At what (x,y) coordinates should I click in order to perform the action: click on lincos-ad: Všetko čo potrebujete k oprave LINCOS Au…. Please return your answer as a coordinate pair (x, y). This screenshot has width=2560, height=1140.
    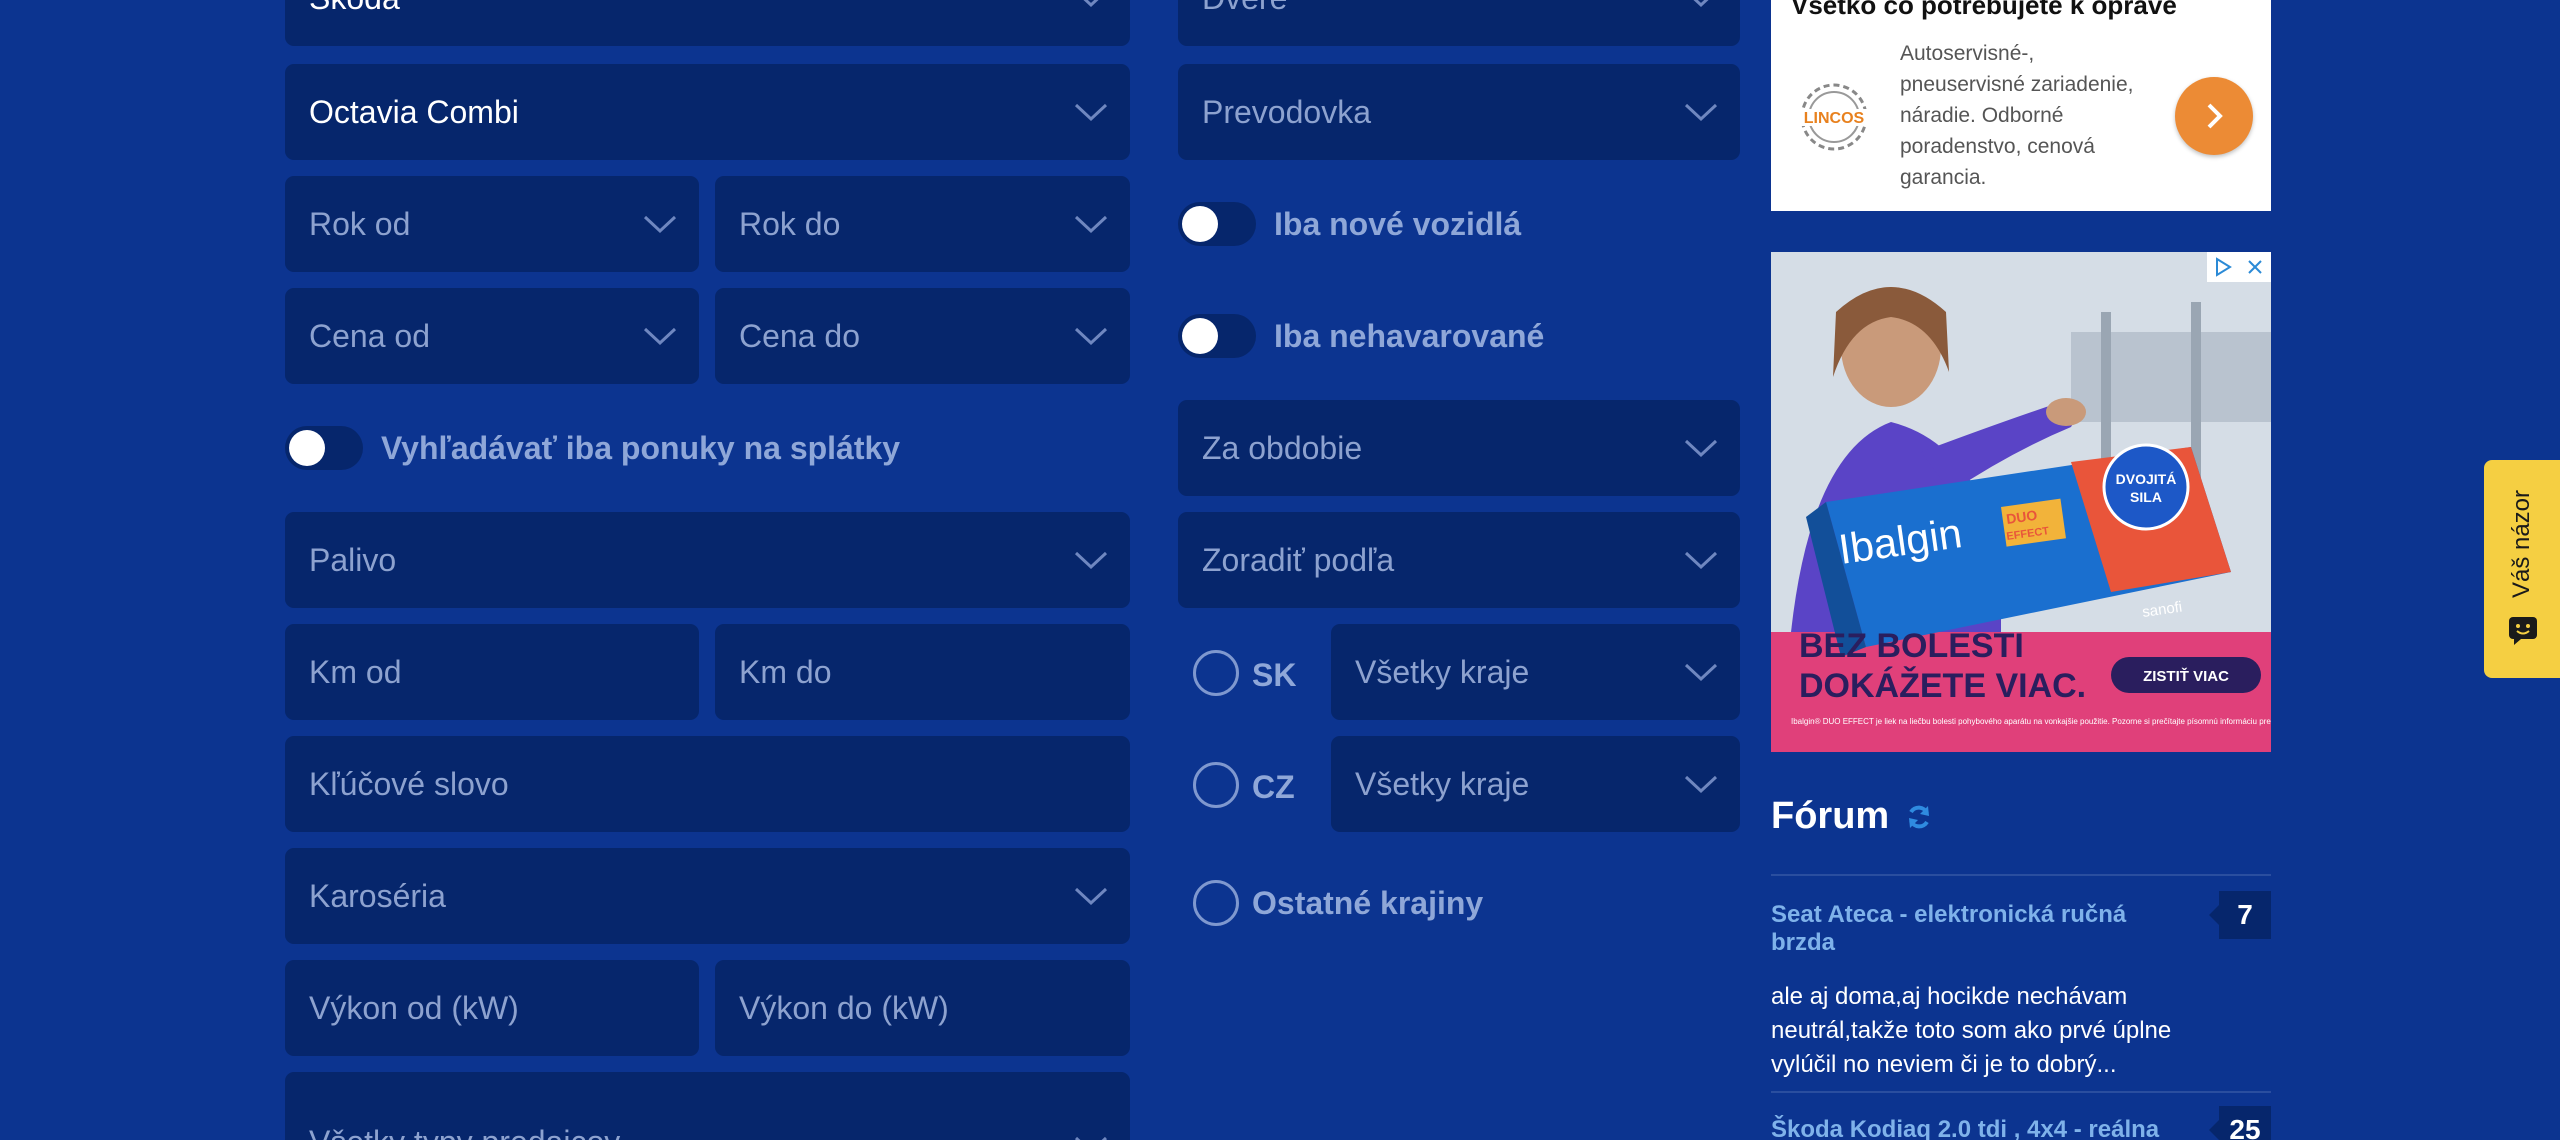
    Looking at the image, I should click on (2021, 105).